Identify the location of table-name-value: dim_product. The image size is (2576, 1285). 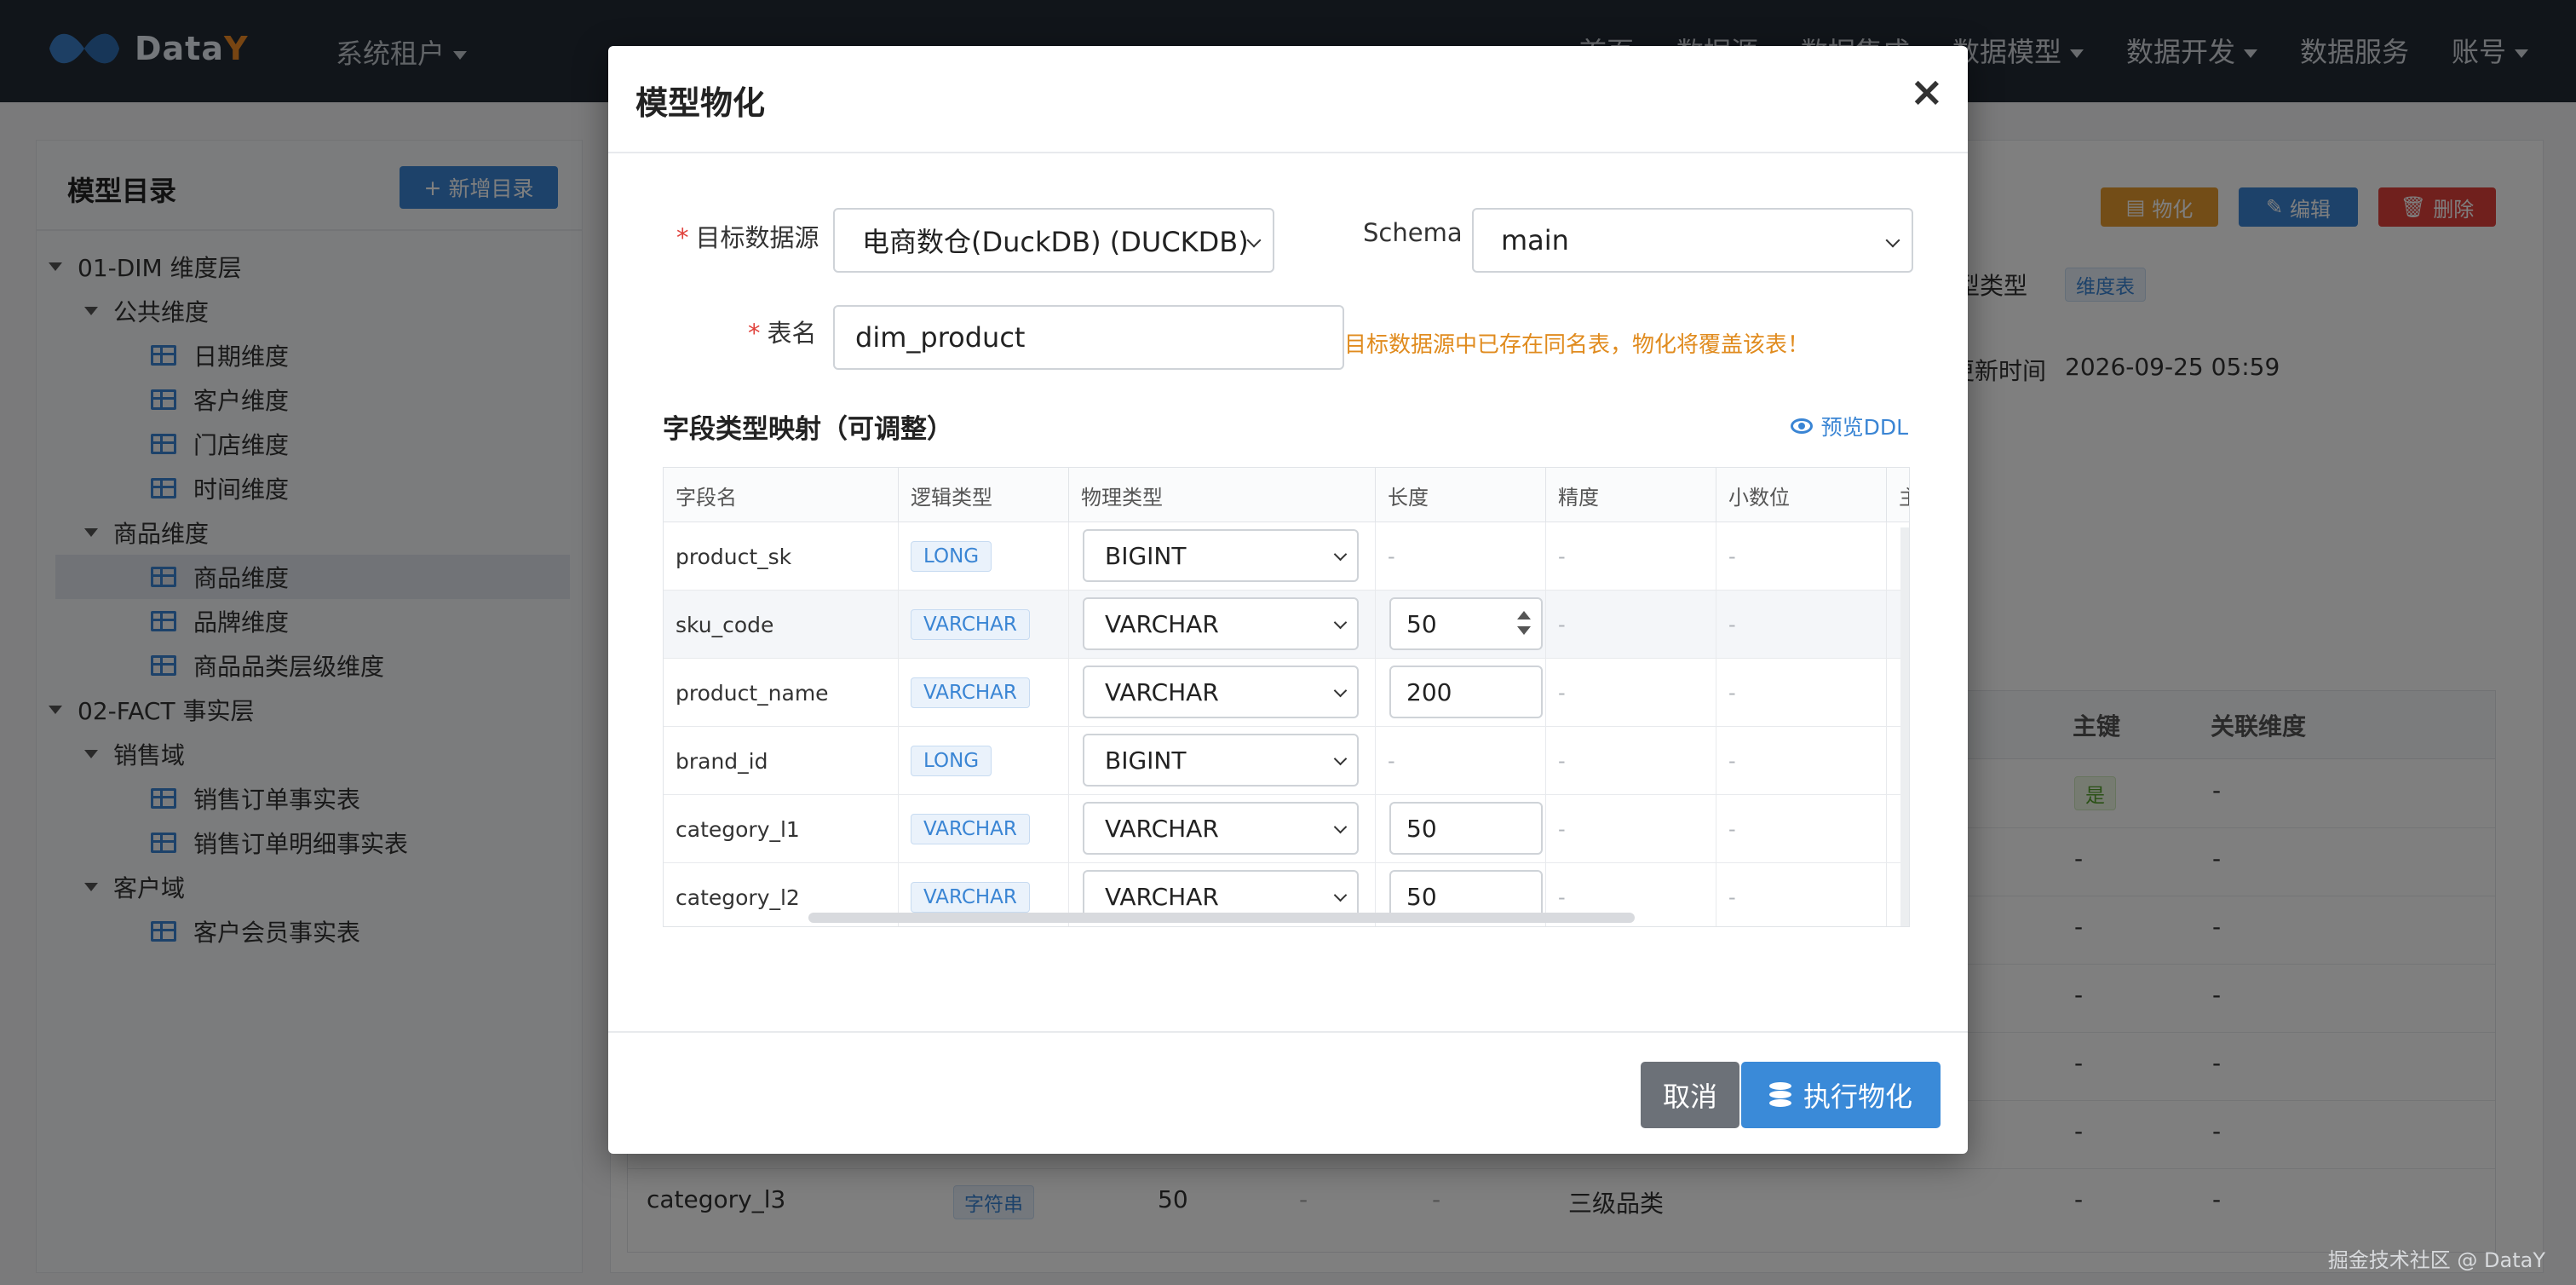
(941, 337).